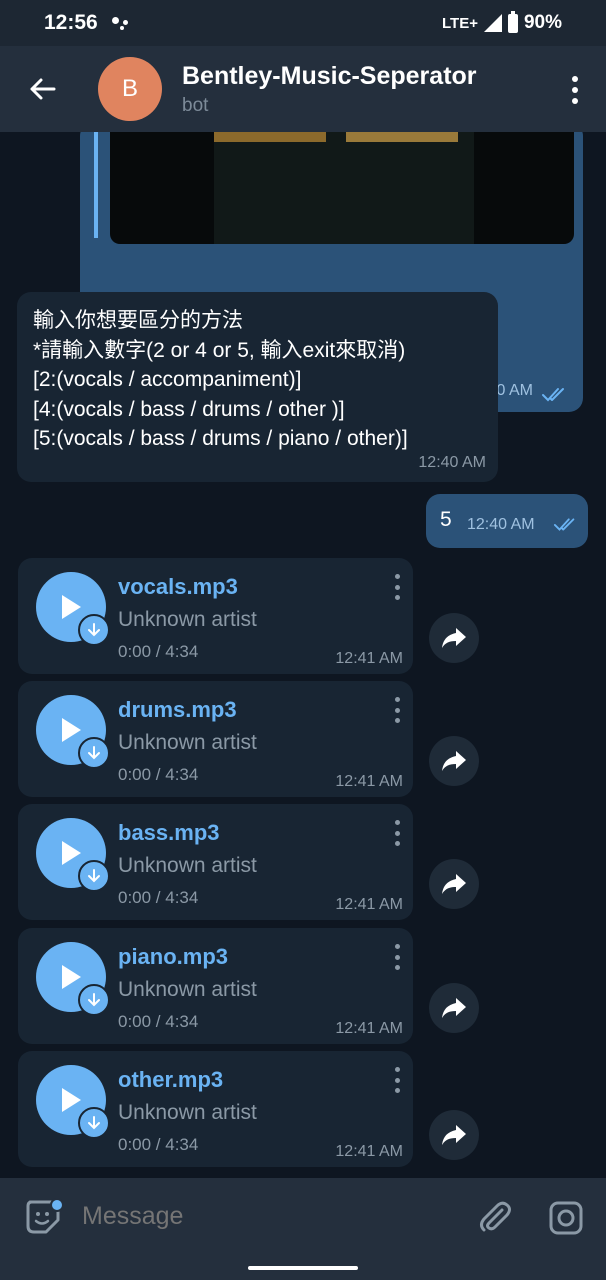 Image resolution: width=606 pixels, height=1280 pixels. I want to click on reply-message: 5 12:40 AM, so click(507, 521).